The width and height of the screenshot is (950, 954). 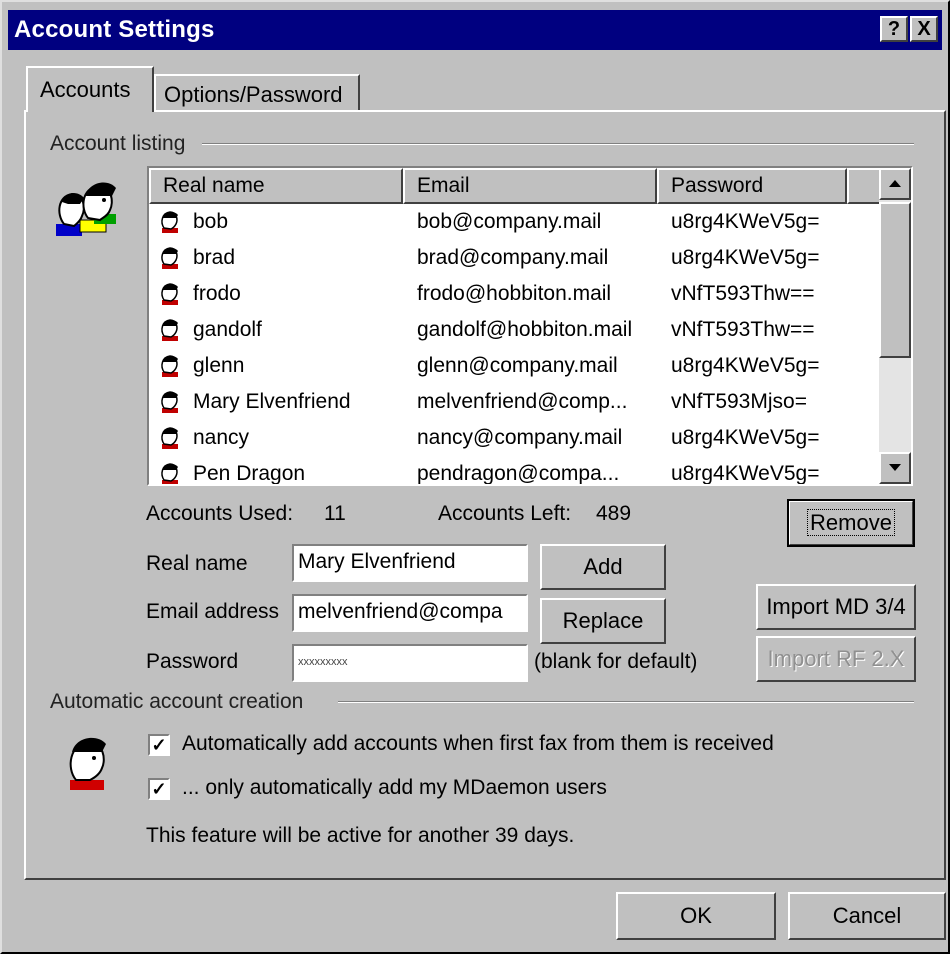 I want to click on account-email: bob@company.mail, so click(x=509, y=221).